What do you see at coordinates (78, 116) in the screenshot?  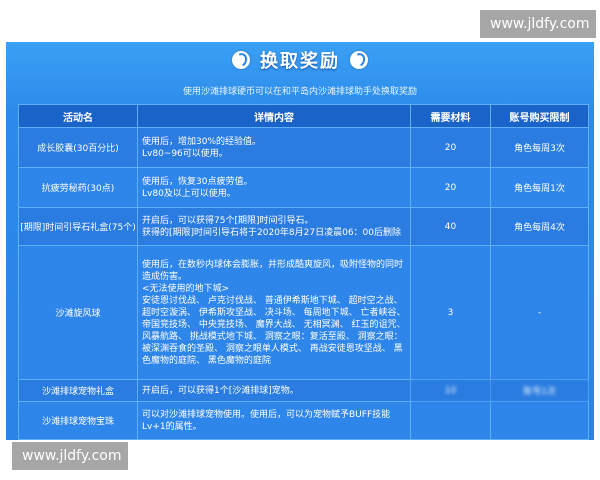 I see `header-activity-name: 活动名` at bounding box center [78, 116].